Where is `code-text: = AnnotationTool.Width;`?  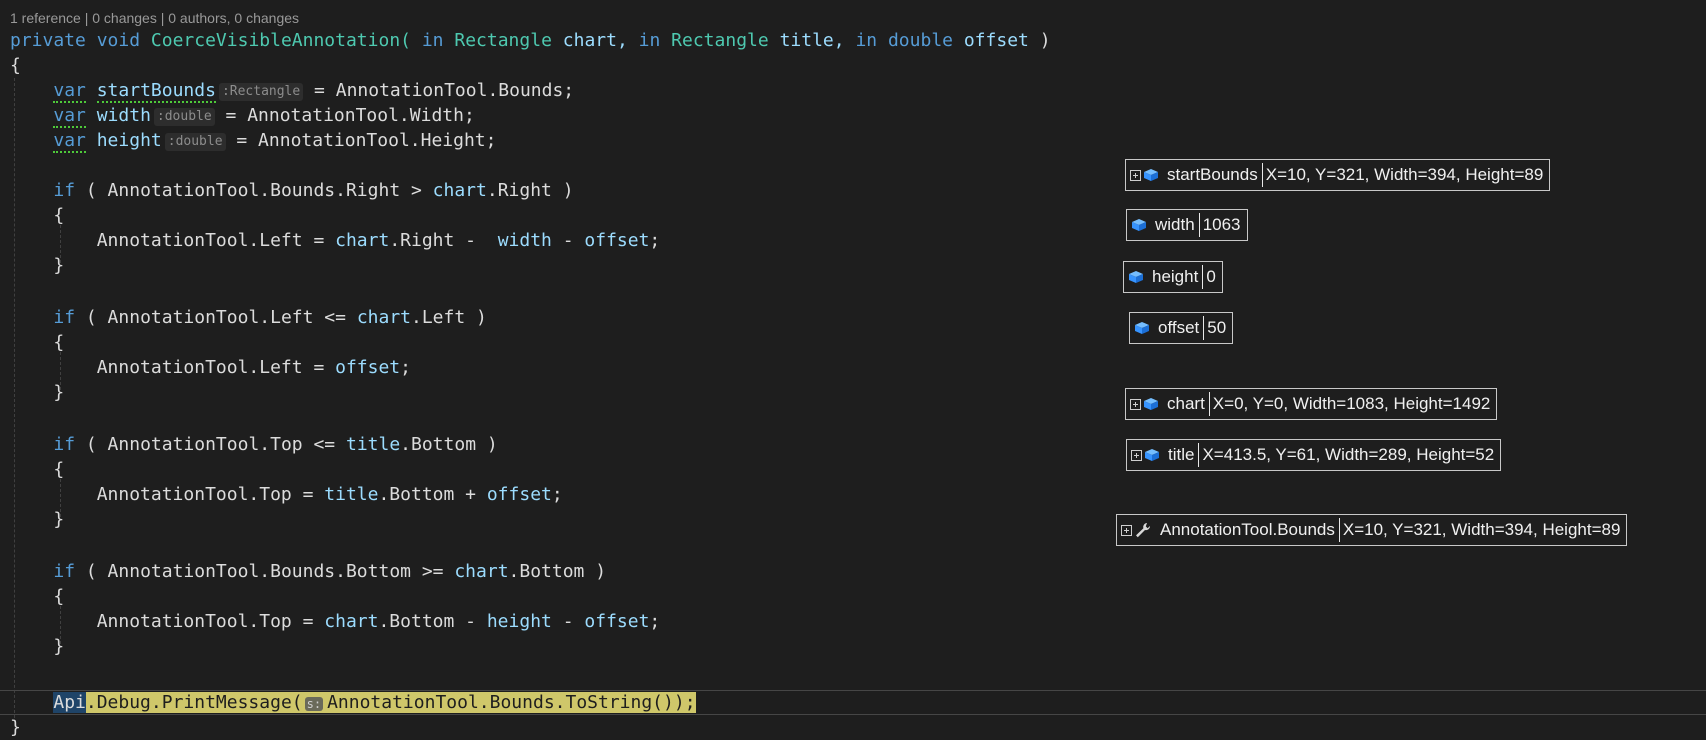
code-text: = AnnotationTool.Width; is located at coordinates (344, 115).